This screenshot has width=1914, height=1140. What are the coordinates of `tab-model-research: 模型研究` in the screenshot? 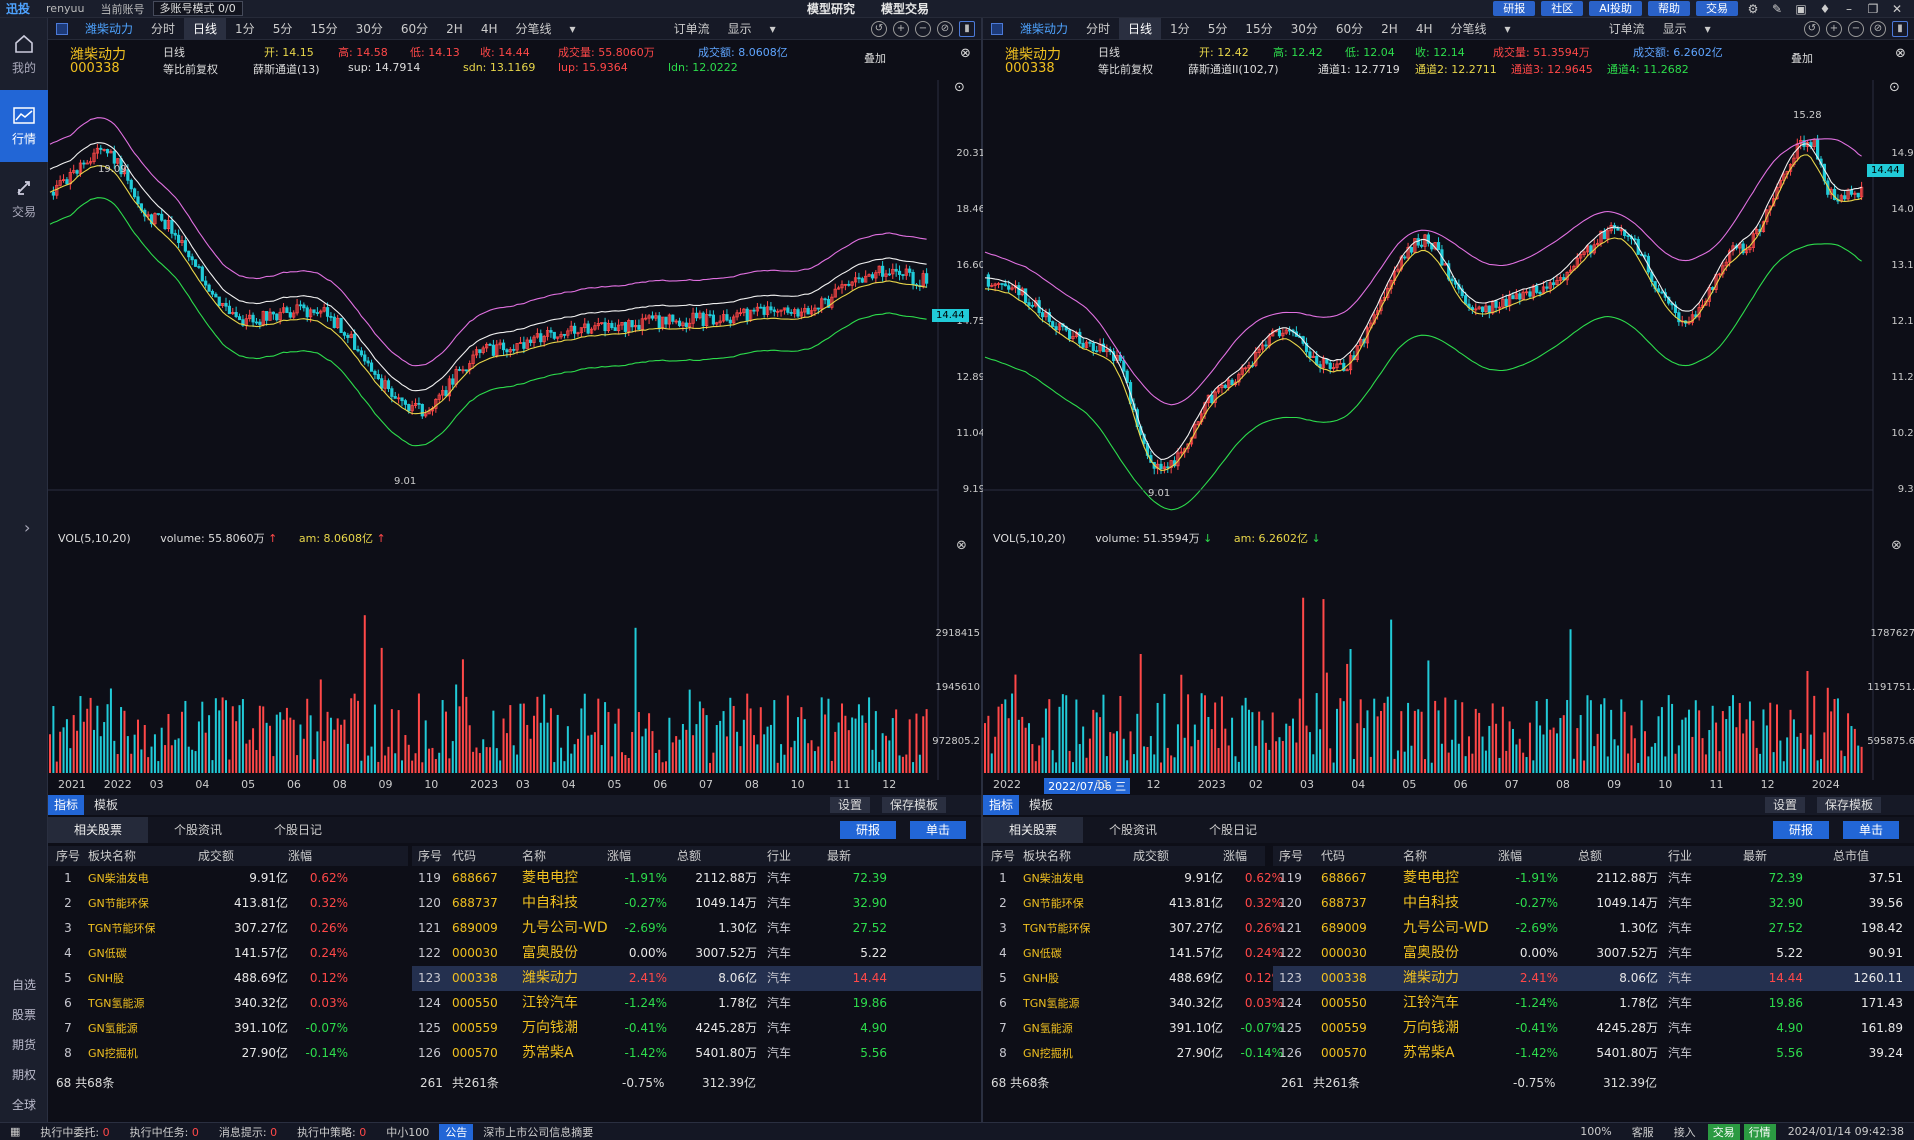 It's located at (831, 8).